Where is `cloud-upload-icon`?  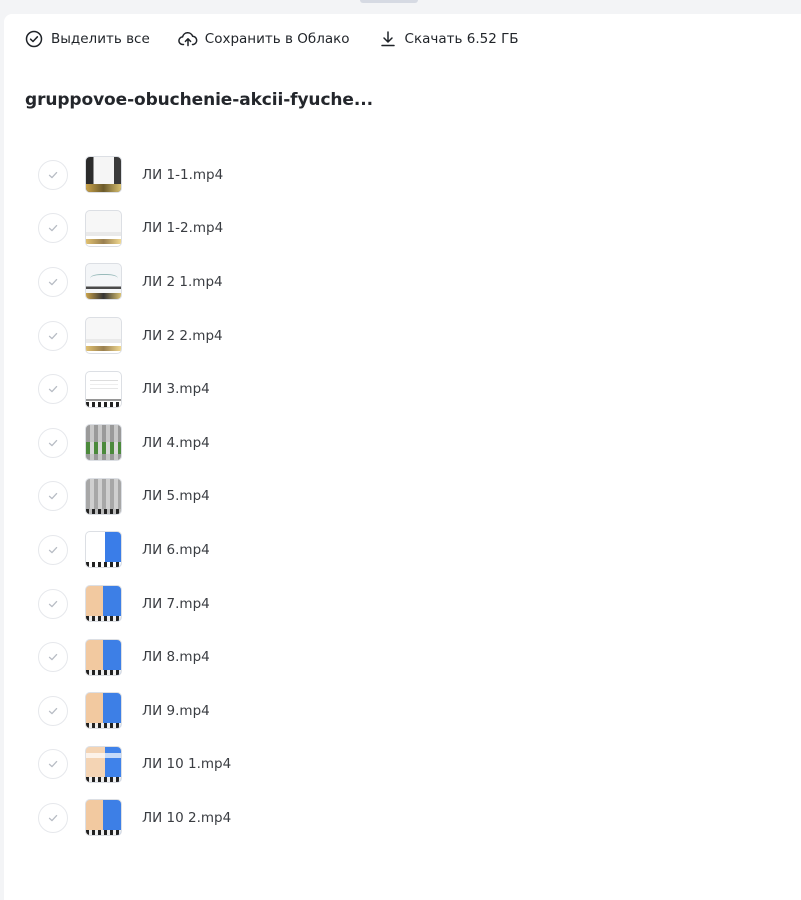
cloud-upload-icon is located at coordinates (187, 39).